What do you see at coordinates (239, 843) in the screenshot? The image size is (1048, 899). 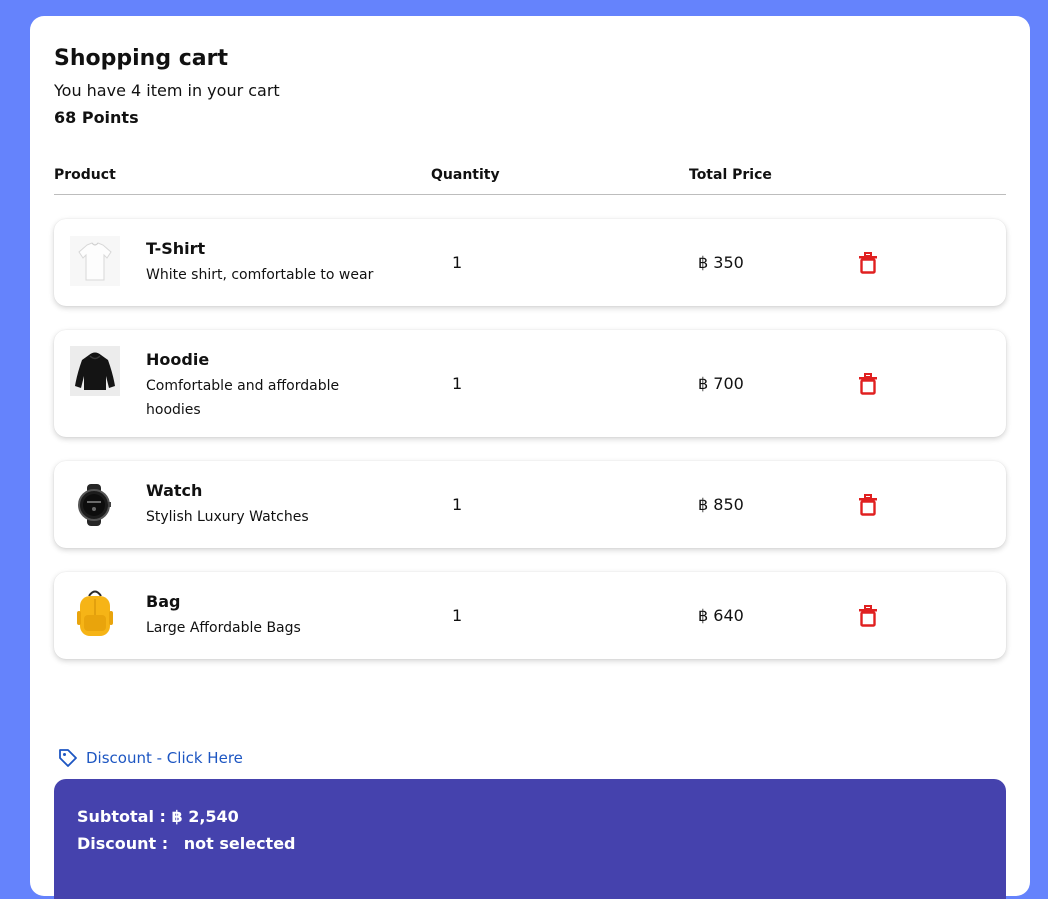 I see `discount-value: not selected` at bounding box center [239, 843].